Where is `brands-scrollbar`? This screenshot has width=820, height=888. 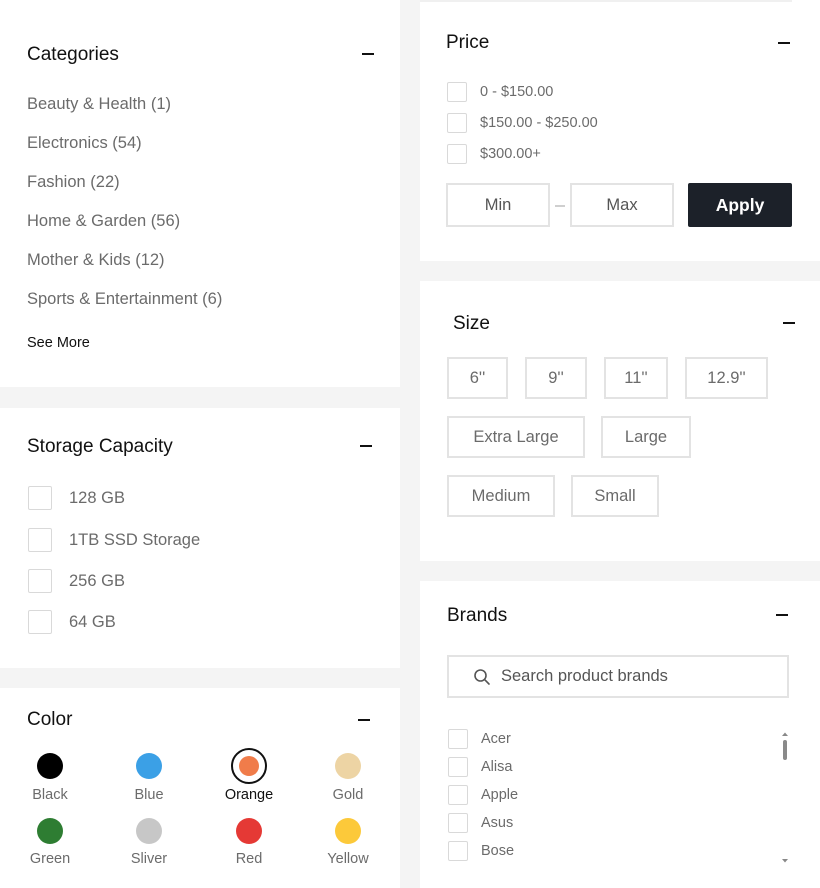 brands-scrollbar is located at coordinates (785, 801).